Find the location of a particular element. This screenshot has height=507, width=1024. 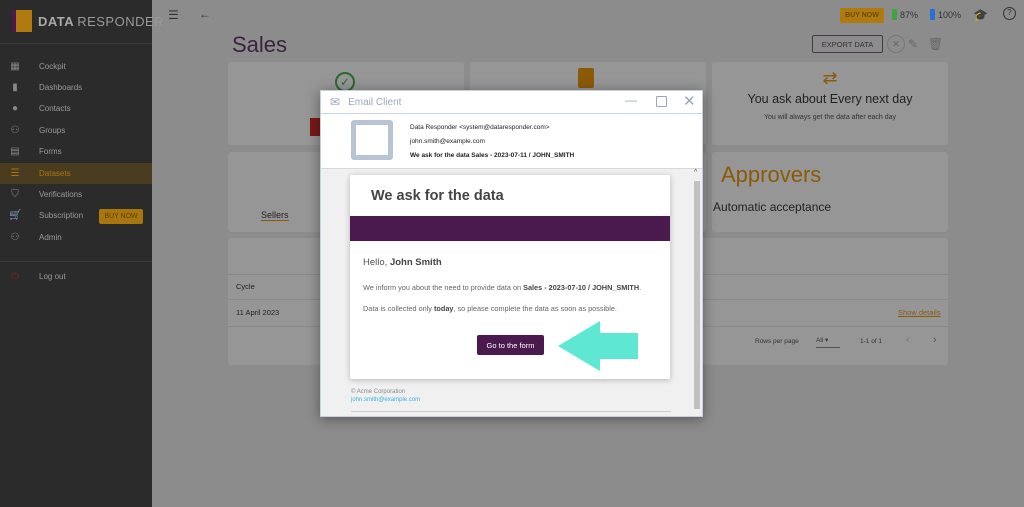

logo: DATA RESPONDER is located at coordinates (88, 21).